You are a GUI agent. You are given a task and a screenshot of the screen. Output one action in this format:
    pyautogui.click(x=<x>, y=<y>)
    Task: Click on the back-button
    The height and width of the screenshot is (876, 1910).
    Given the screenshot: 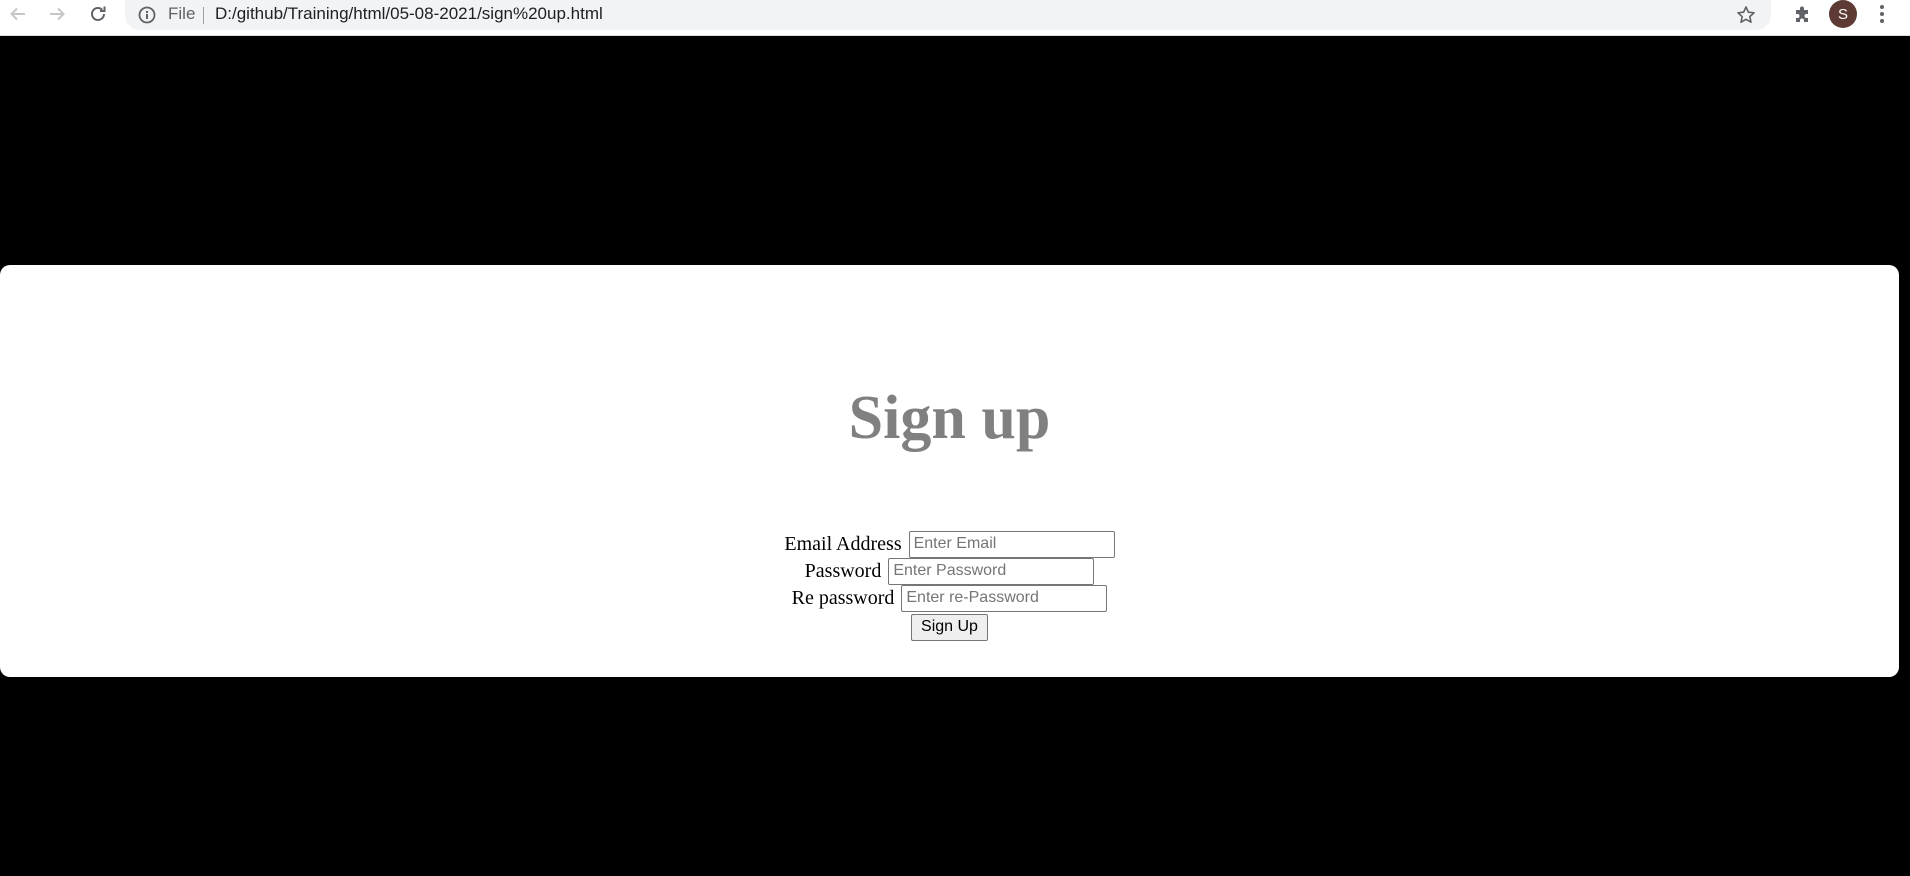 What is the action you would take?
    pyautogui.click(x=18, y=14)
    